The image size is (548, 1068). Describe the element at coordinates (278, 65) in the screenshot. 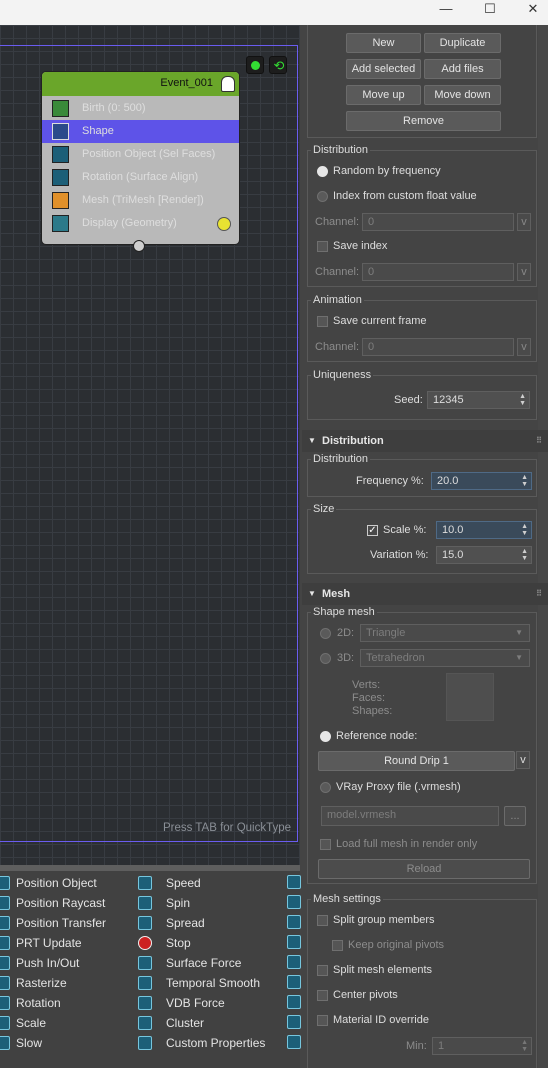

I see `refresh-icon: ⟲` at that location.